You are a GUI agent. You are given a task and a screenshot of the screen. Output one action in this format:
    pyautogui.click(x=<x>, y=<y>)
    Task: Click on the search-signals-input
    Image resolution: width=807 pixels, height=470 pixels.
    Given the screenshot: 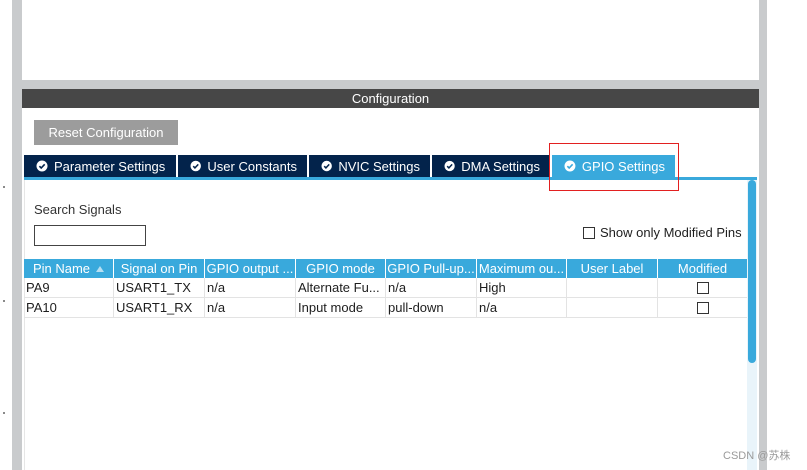 What is the action you would take?
    pyautogui.click(x=90, y=235)
    